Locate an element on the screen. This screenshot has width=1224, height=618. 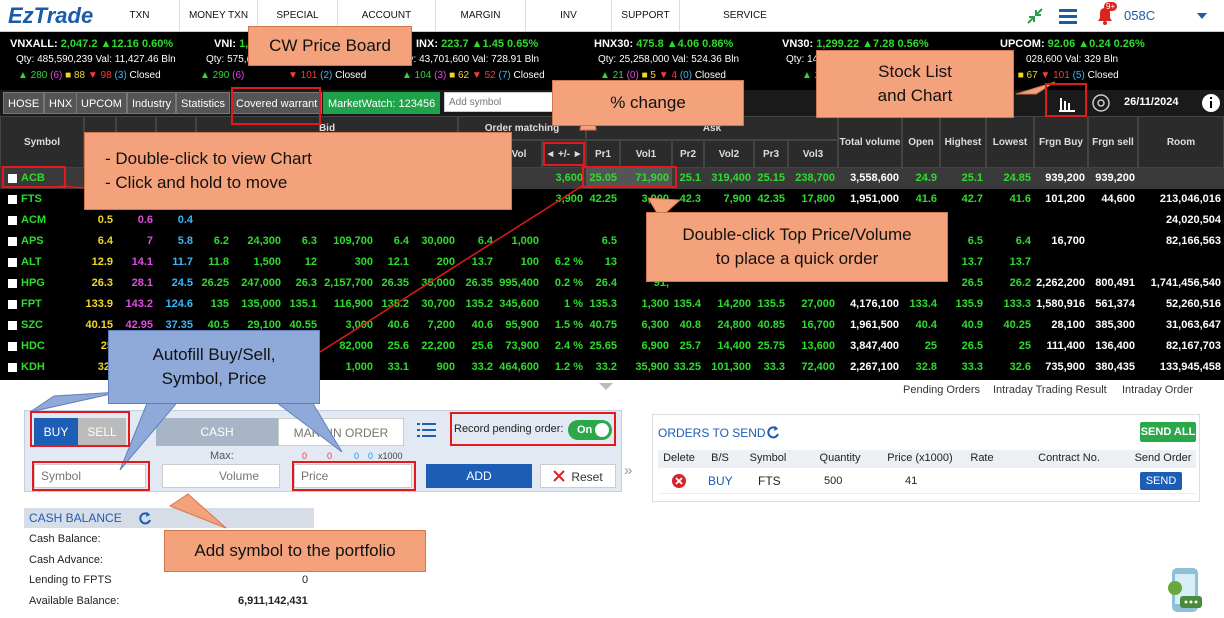
cell-ap2: 25.7 is located at coordinates (688, 346).